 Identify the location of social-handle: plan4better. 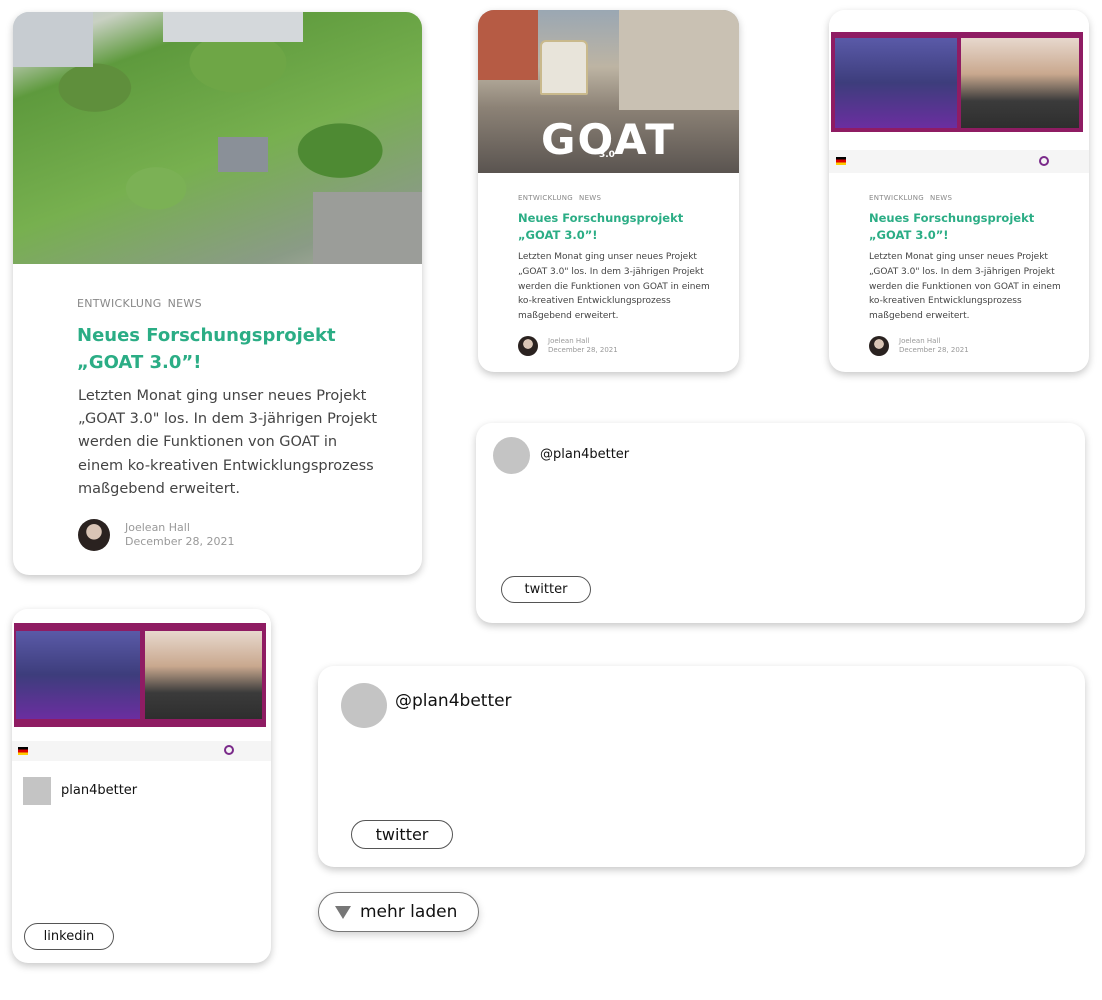
(99, 790).